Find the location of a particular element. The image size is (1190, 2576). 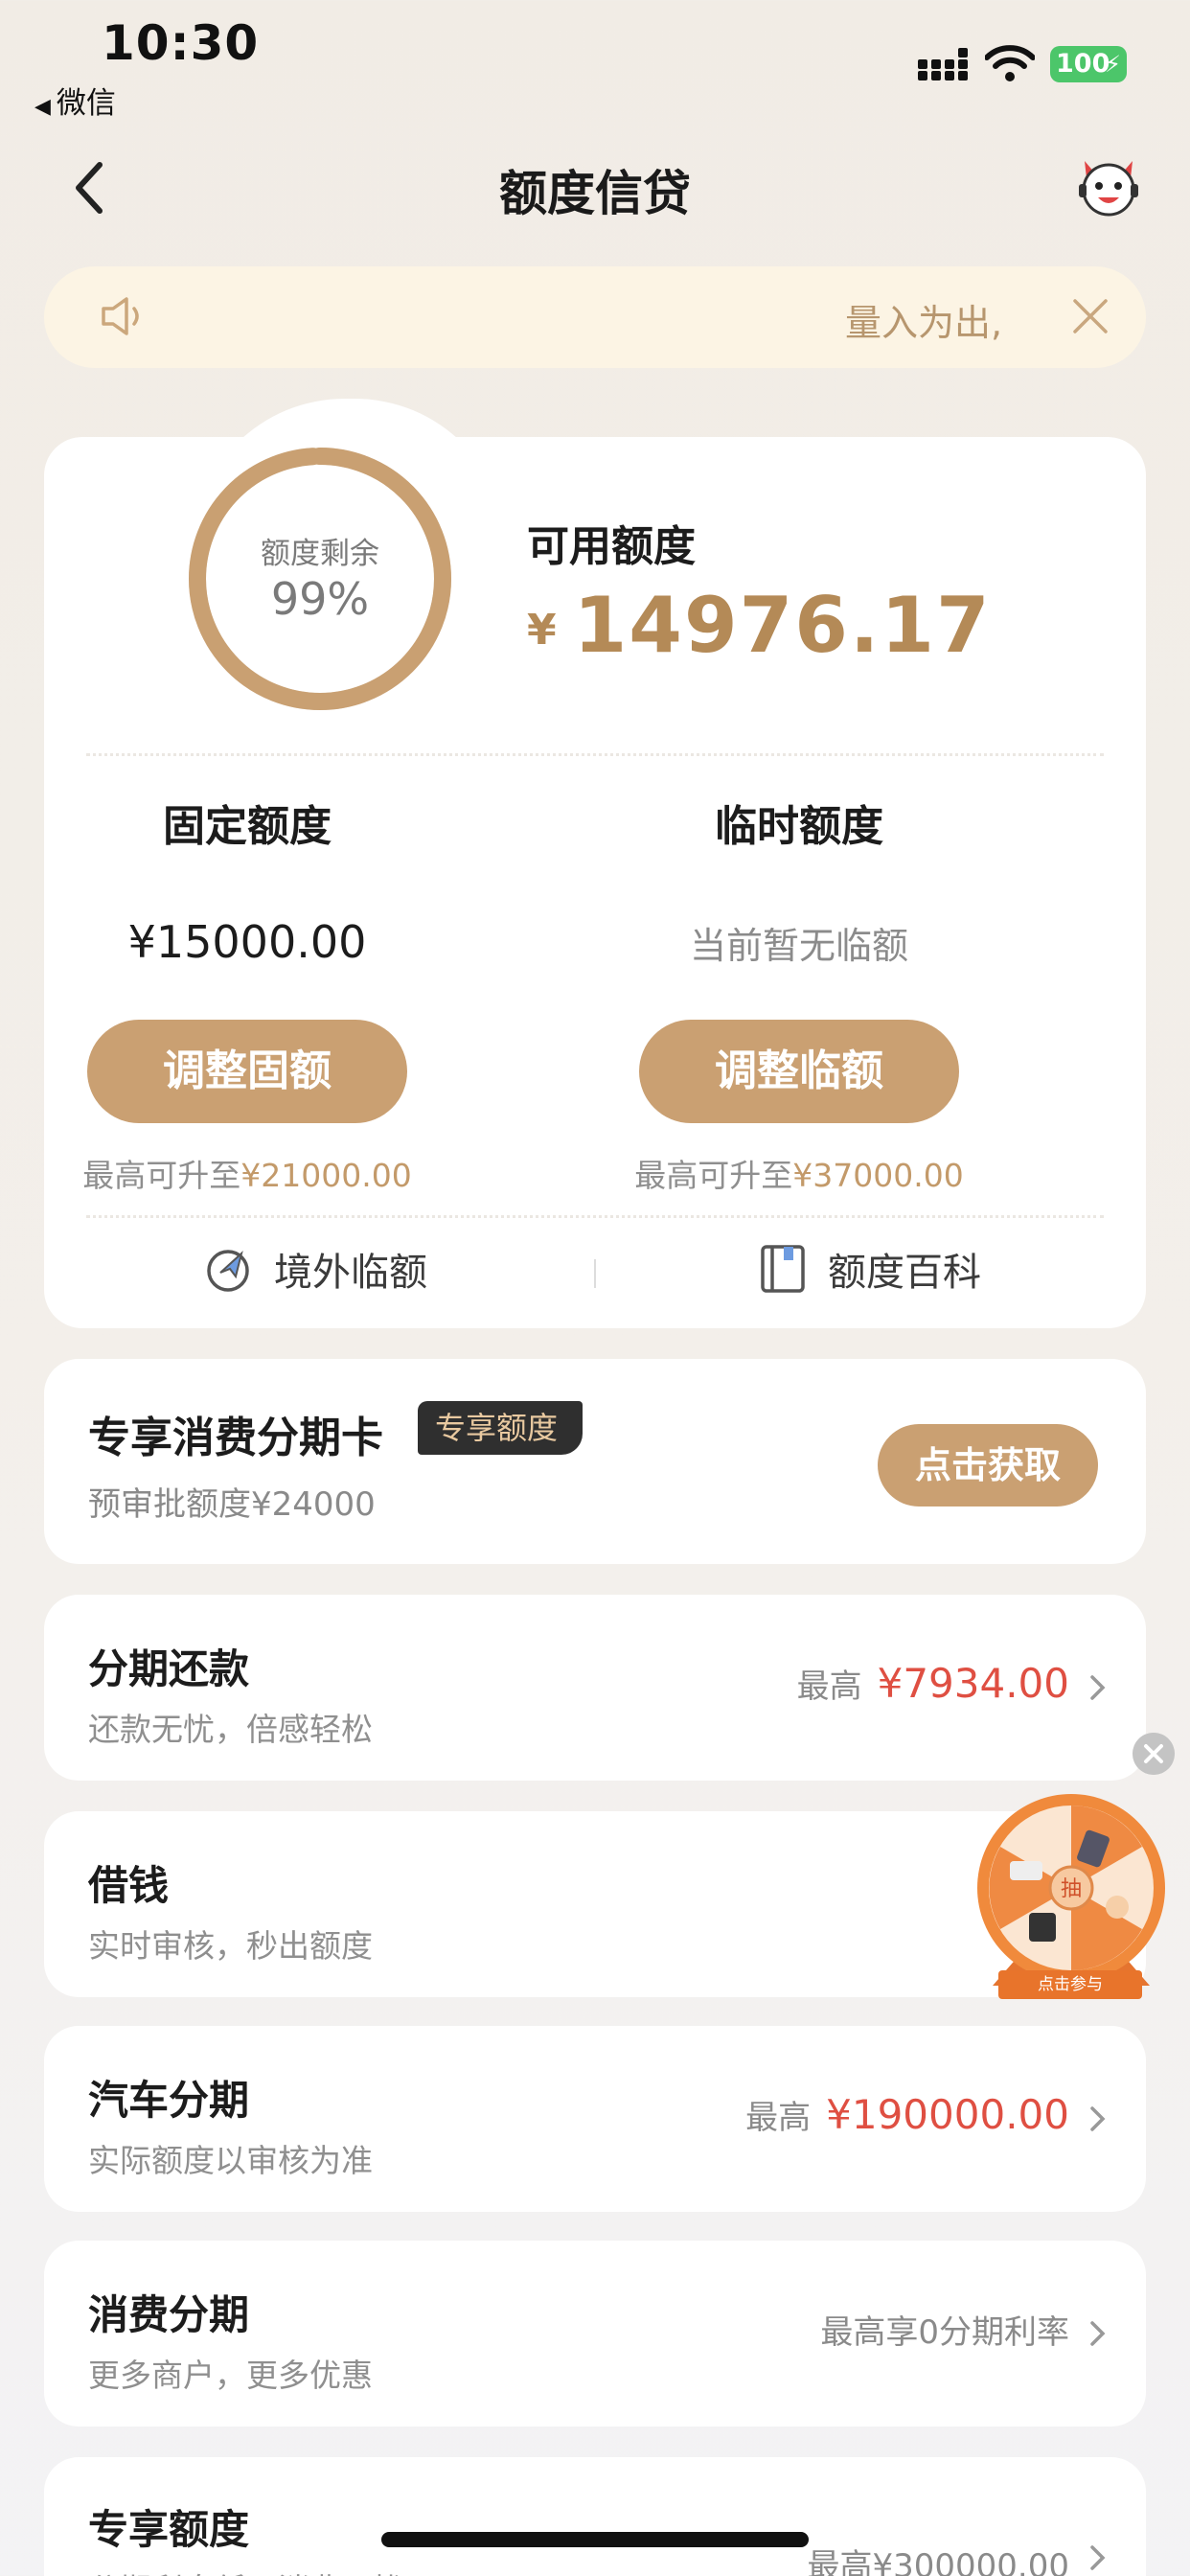

battery-icon: 100 ⚡ is located at coordinates (1089, 64).